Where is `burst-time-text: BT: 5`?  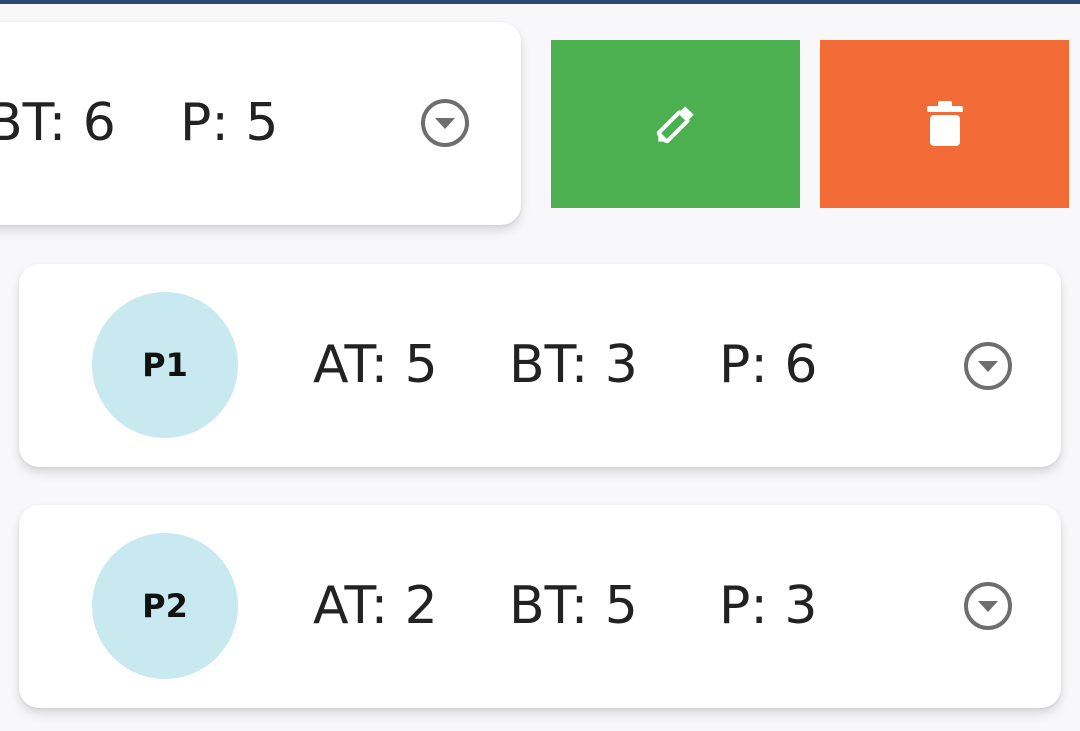 burst-time-text: BT: 5 is located at coordinates (573, 606).